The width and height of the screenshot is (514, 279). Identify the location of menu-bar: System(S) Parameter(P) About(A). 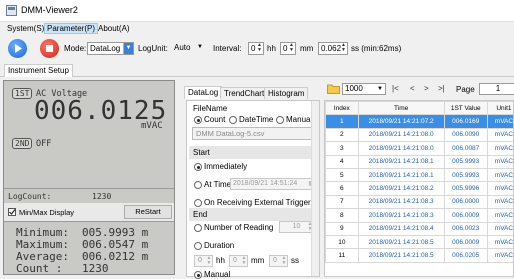
(257, 29).